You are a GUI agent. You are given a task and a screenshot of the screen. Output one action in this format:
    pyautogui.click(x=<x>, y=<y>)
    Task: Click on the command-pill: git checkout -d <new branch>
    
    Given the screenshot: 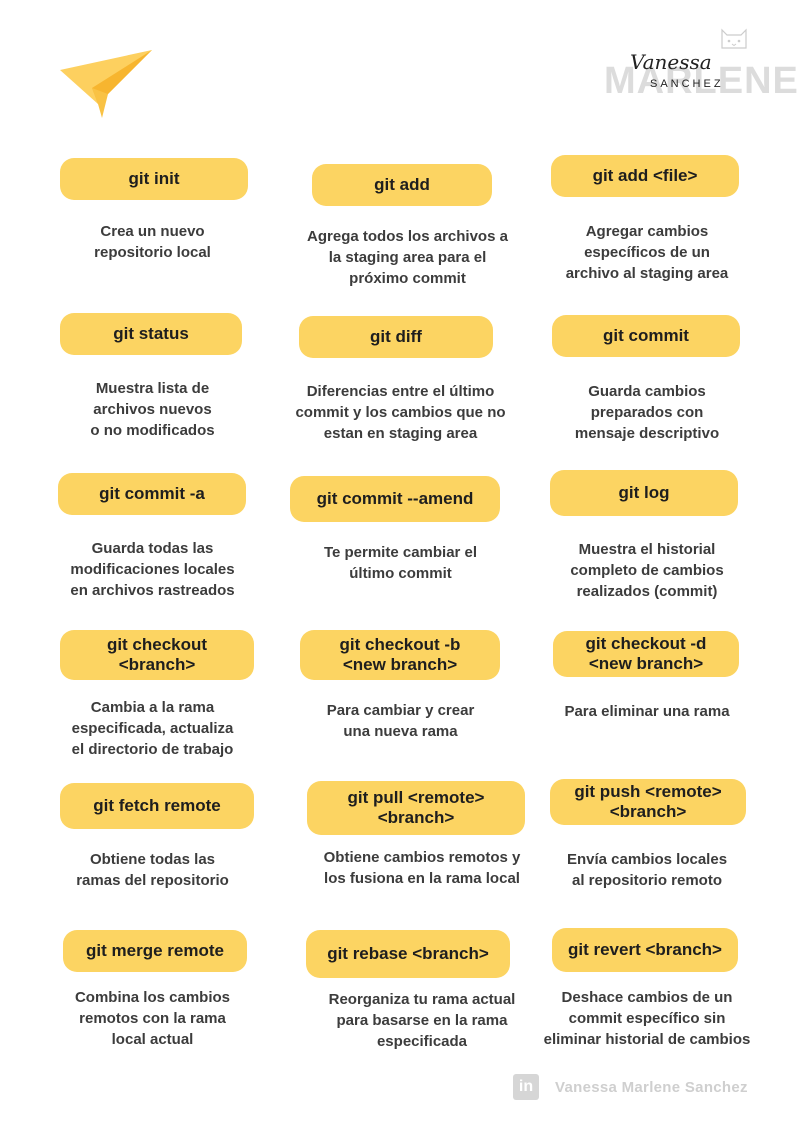 What is the action you would take?
    pyautogui.click(x=646, y=654)
    